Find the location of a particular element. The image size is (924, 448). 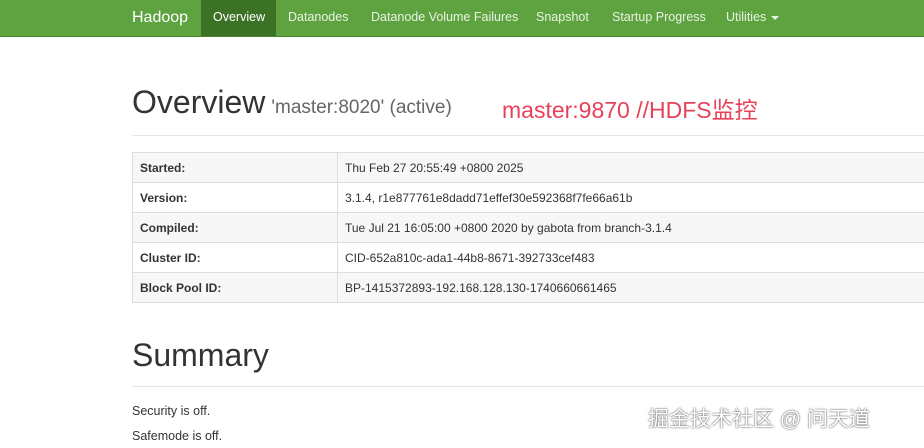

row-key: Block Pool ID: is located at coordinates (235, 287).